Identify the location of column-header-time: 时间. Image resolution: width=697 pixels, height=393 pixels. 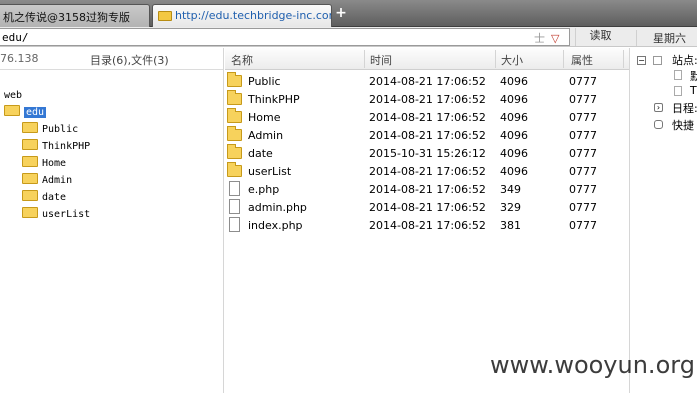
(381, 60).